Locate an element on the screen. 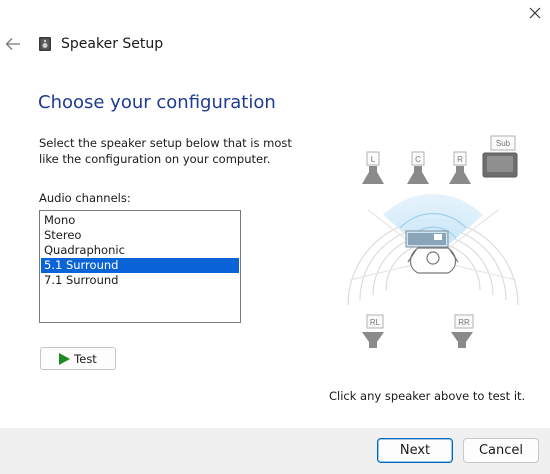  play-icon is located at coordinates (65, 358).